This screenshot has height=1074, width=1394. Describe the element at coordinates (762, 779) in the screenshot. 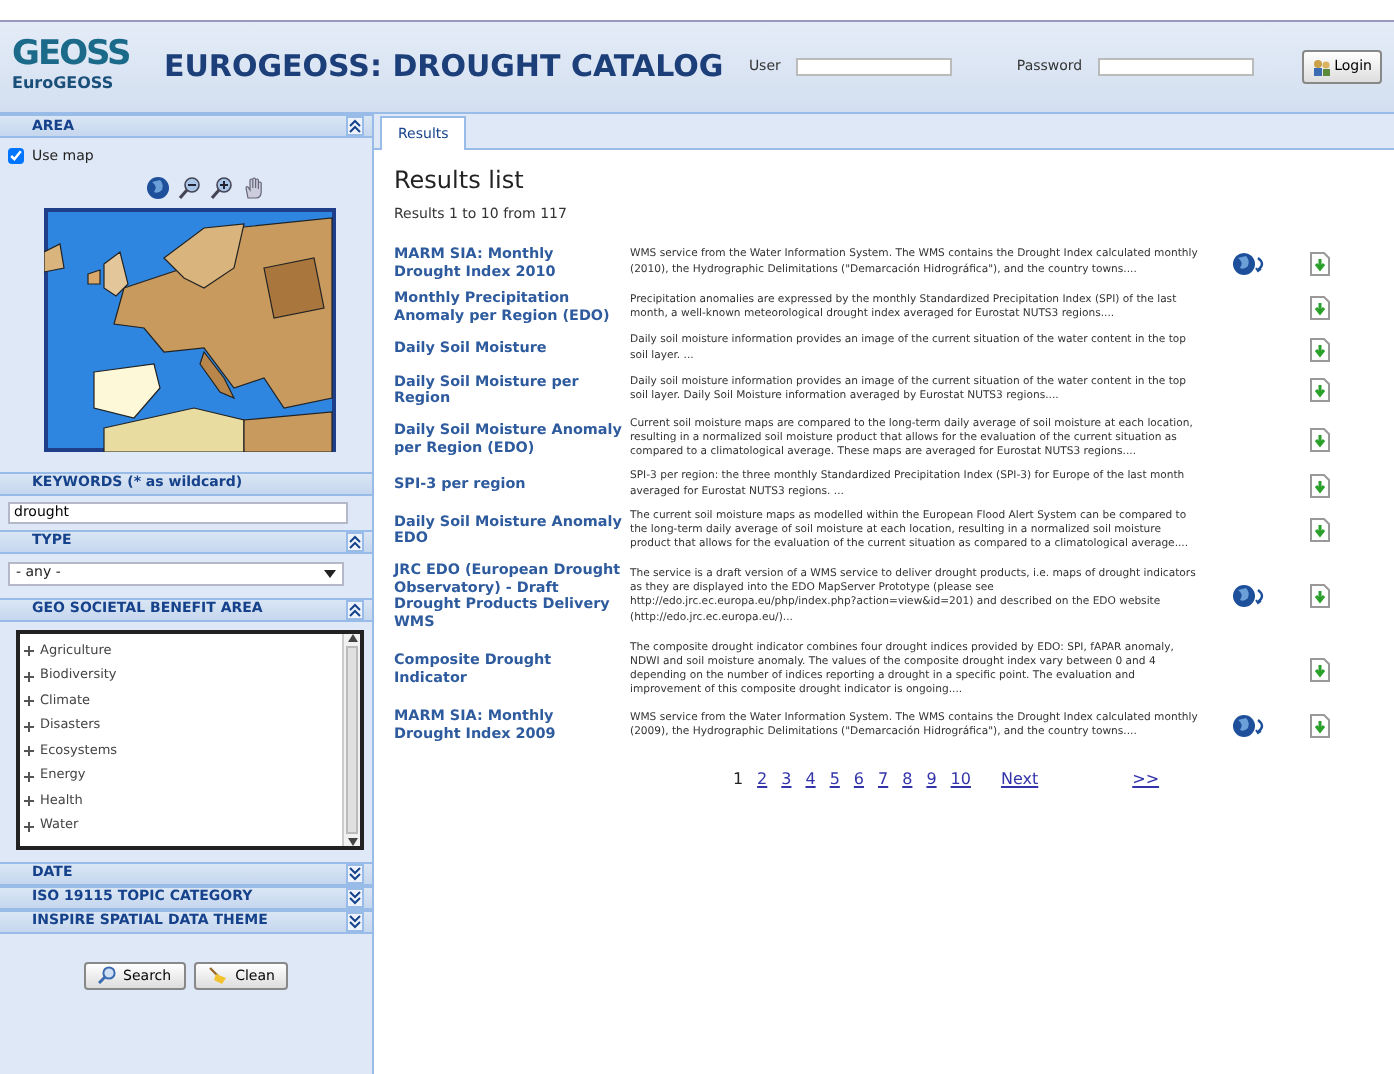

I see `page-link: 2` at that location.